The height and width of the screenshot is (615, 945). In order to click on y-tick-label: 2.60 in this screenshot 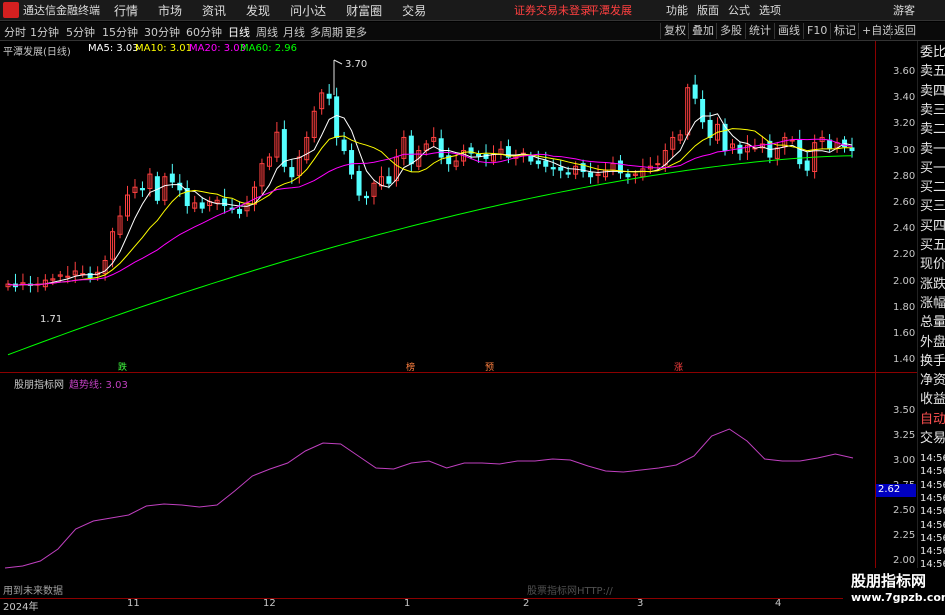, I will do `click(904, 202)`.